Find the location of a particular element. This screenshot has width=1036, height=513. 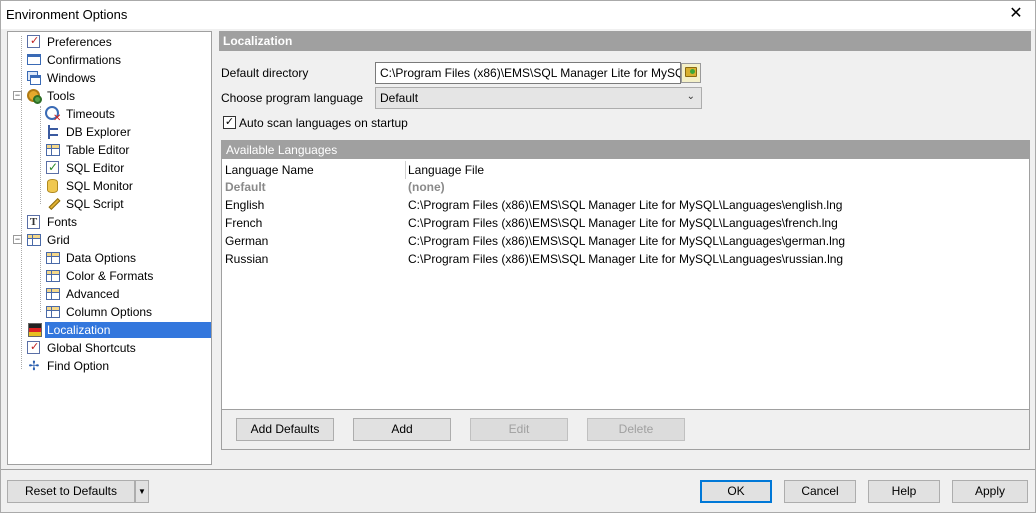

column-language-file: Language File is located at coordinates (446, 170).